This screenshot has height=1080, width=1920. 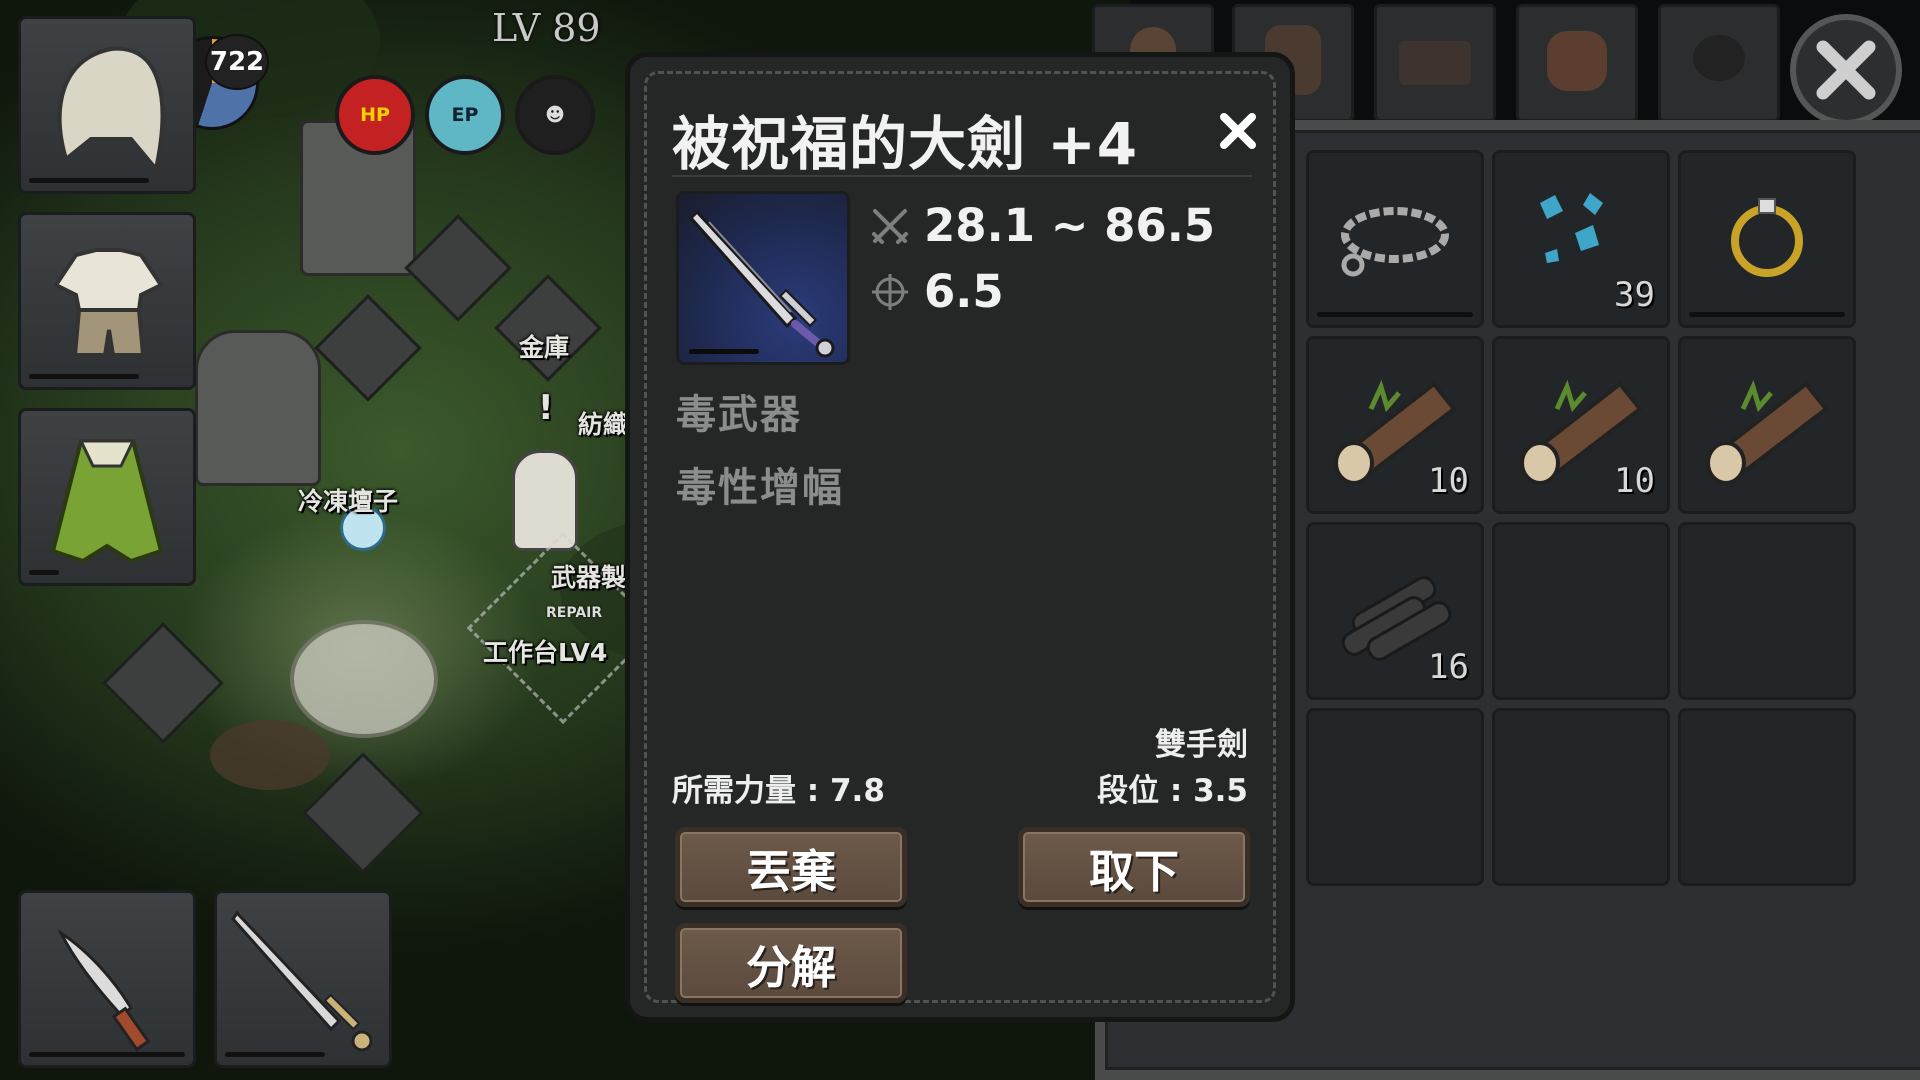 I want to click on hunger-orb: ☻, so click(x=555, y=115).